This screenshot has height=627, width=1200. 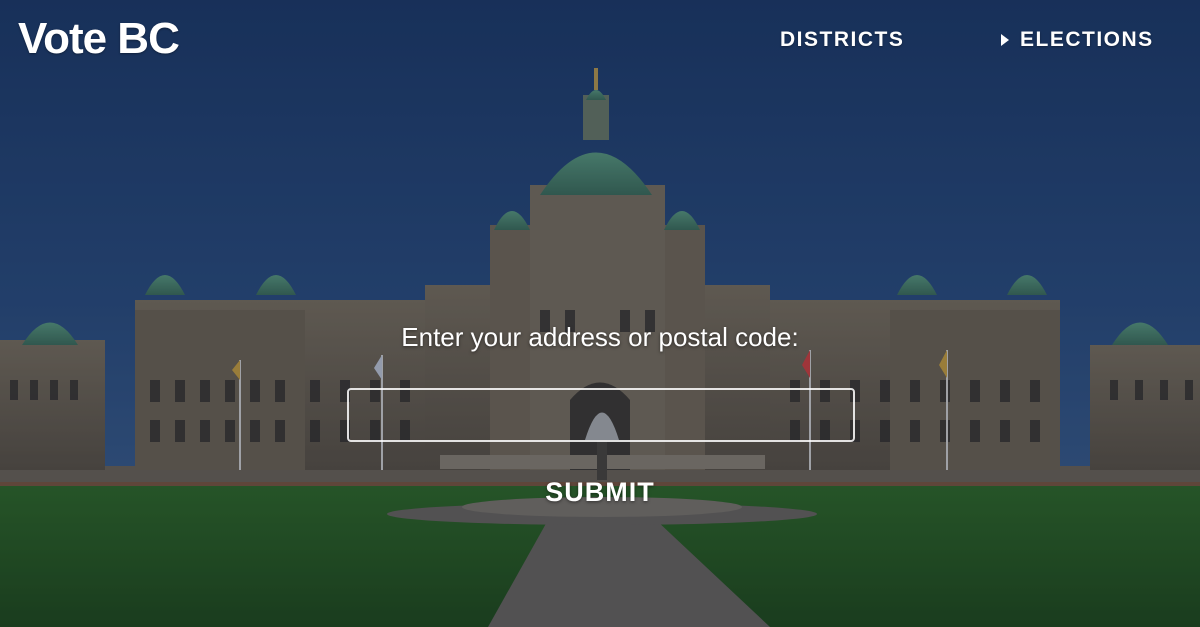 What do you see at coordinates (842, 40) in the screenshot?
I see `nav-districts-link: DISTRICTS` at bounding box center [842, 40].